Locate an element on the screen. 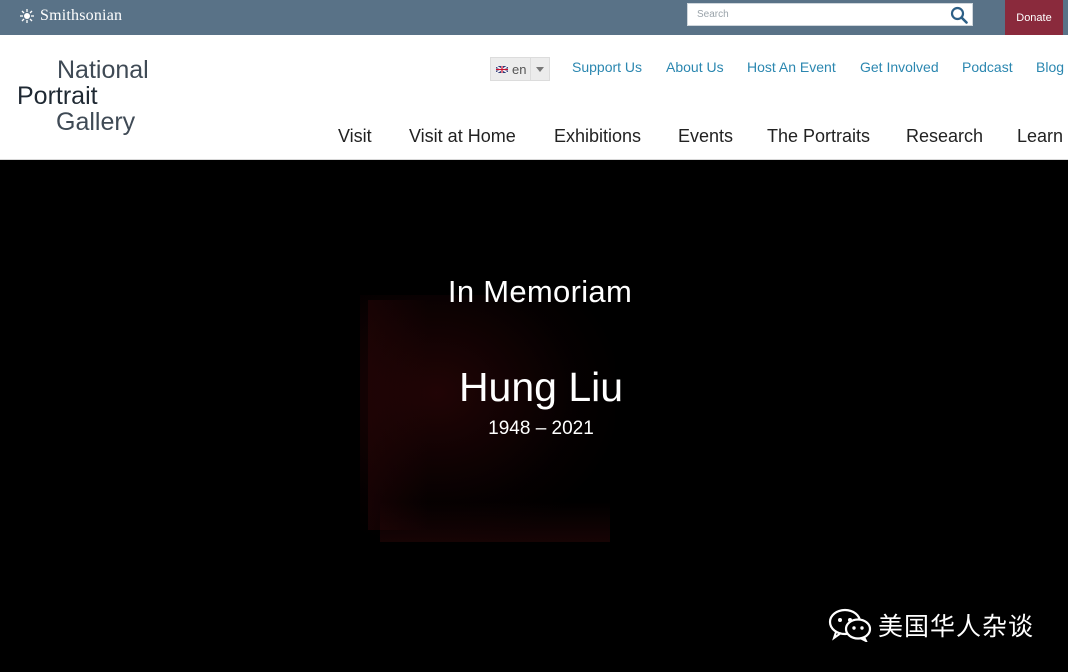 Image resolution: width=1068 pixels, height=672 pixels. search-input is located at coordinates (817, 14).